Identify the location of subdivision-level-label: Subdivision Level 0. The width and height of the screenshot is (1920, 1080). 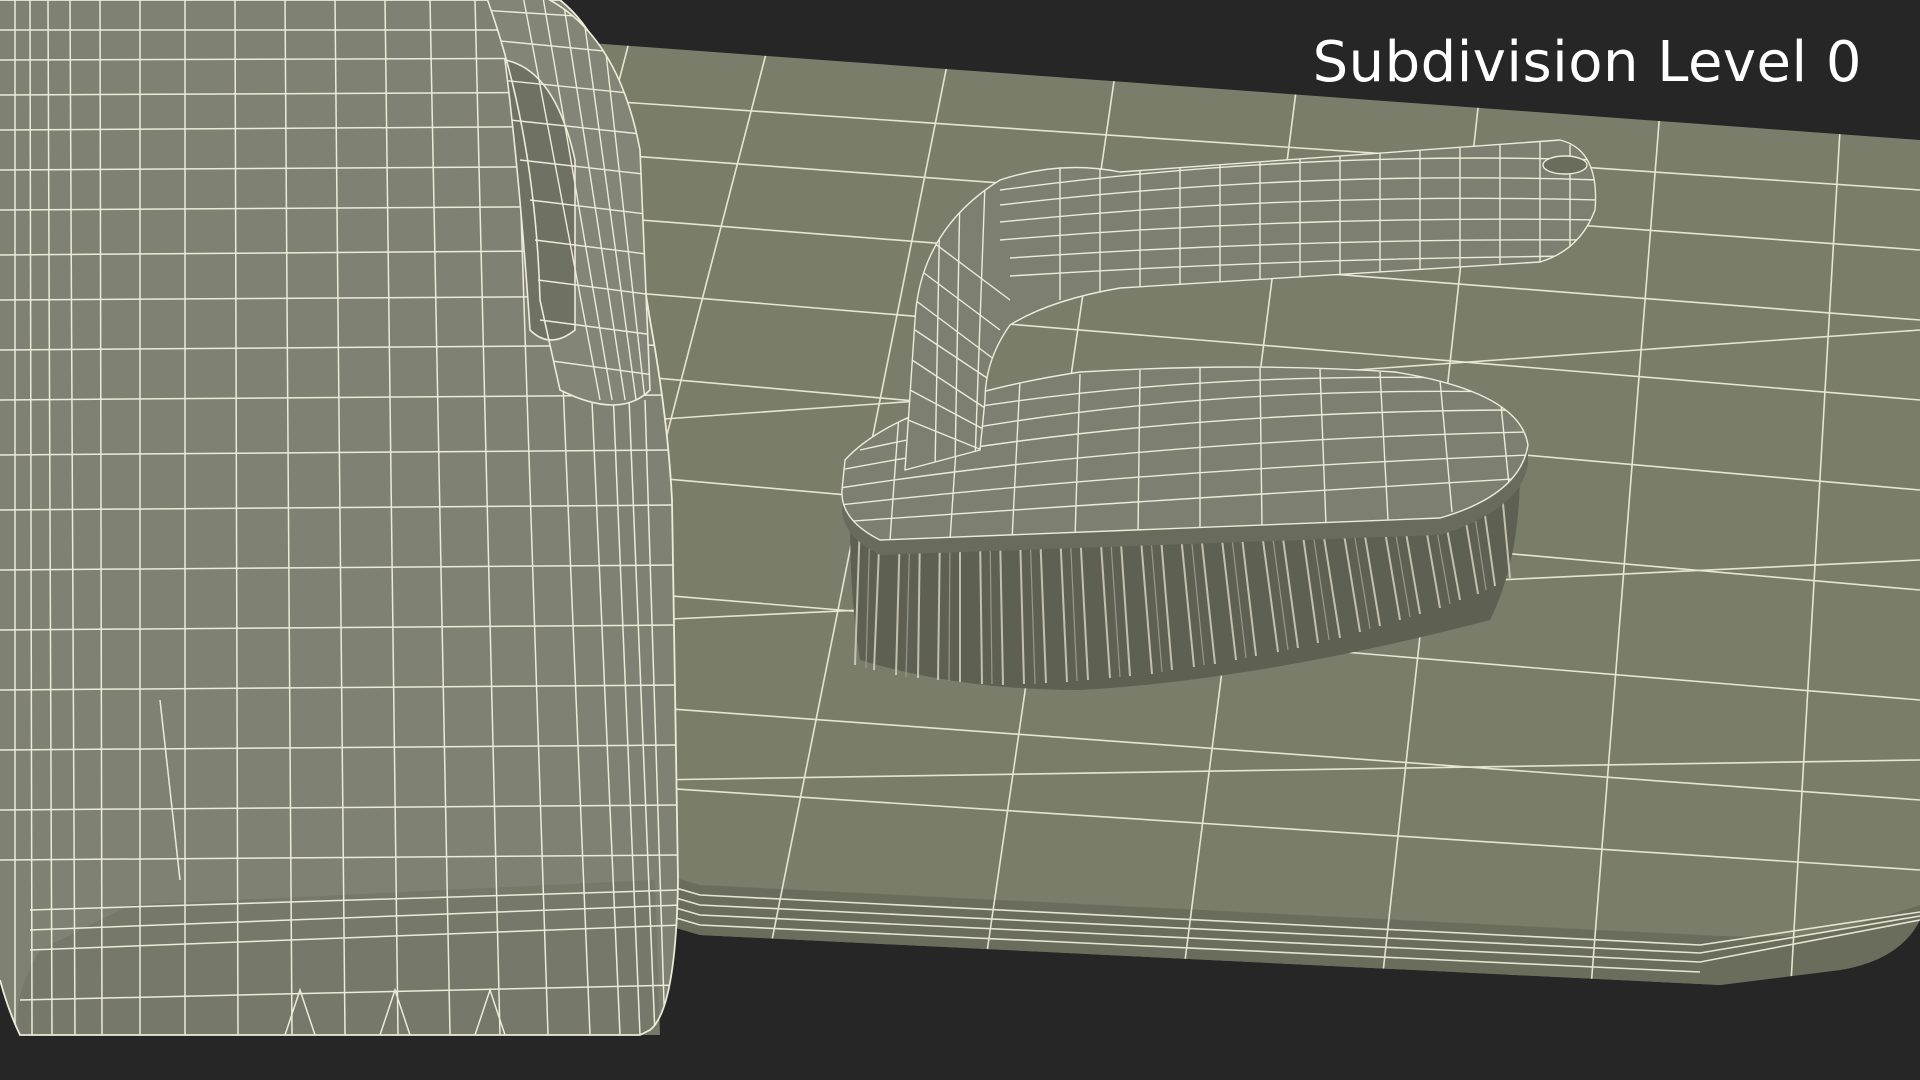
(1587, 62).